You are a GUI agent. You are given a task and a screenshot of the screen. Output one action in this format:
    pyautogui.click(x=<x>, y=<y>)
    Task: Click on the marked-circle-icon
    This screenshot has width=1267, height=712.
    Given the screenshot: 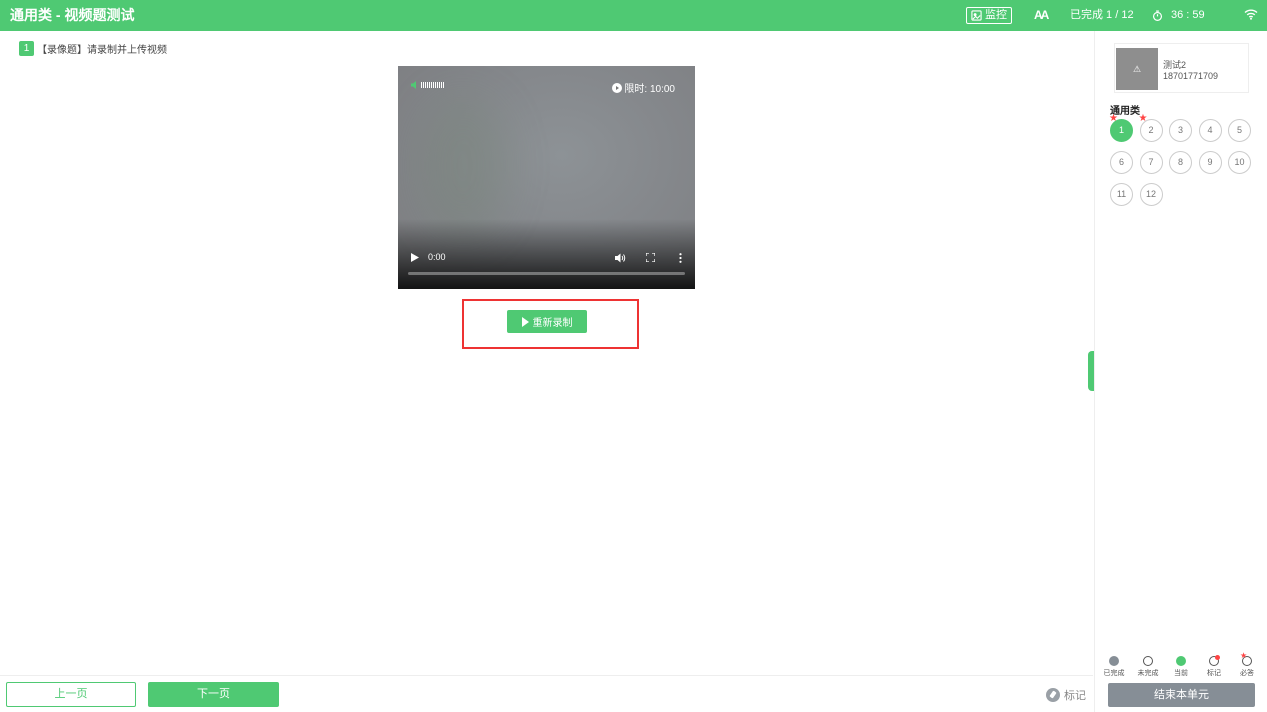 What is the action you would take?
    pyautogui.click(x=1214, y=660)
    